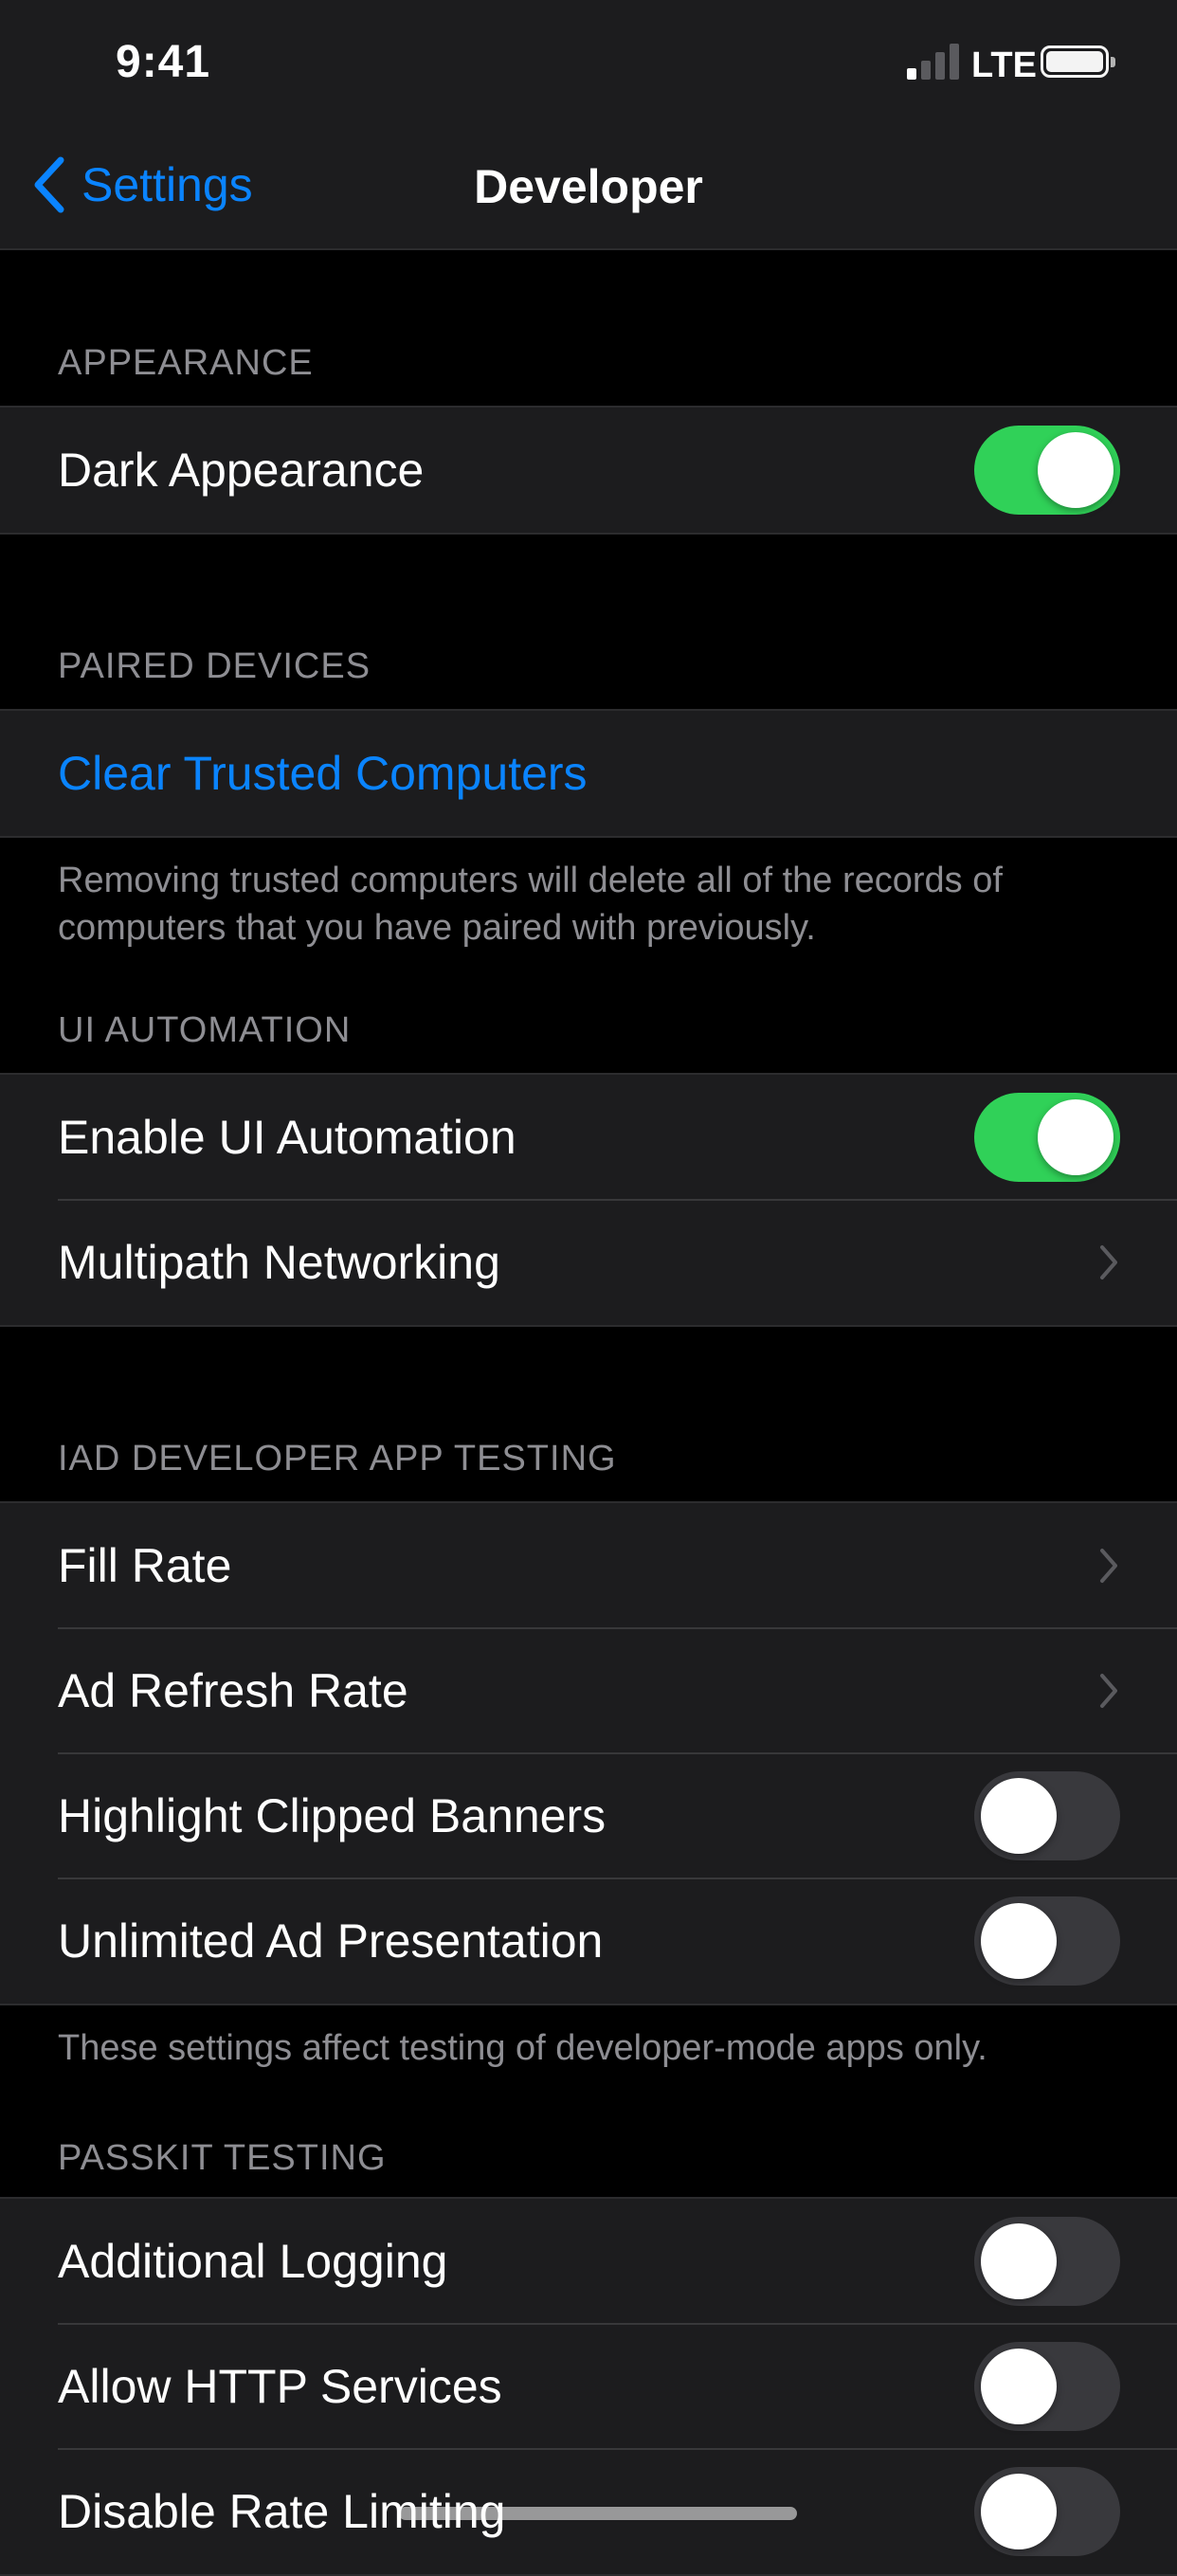 The image size is (1177, 2576). I want to click on section-header-appearance: APPEARANCE, so click(186, 363).